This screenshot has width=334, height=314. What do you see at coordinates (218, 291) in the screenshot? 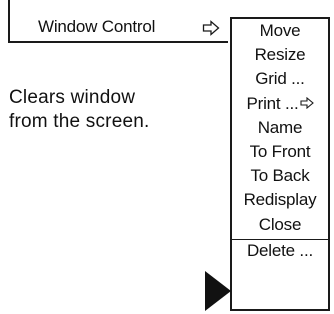
I see `black-triangle-pointer-icon` at bounding box center [218, 291].